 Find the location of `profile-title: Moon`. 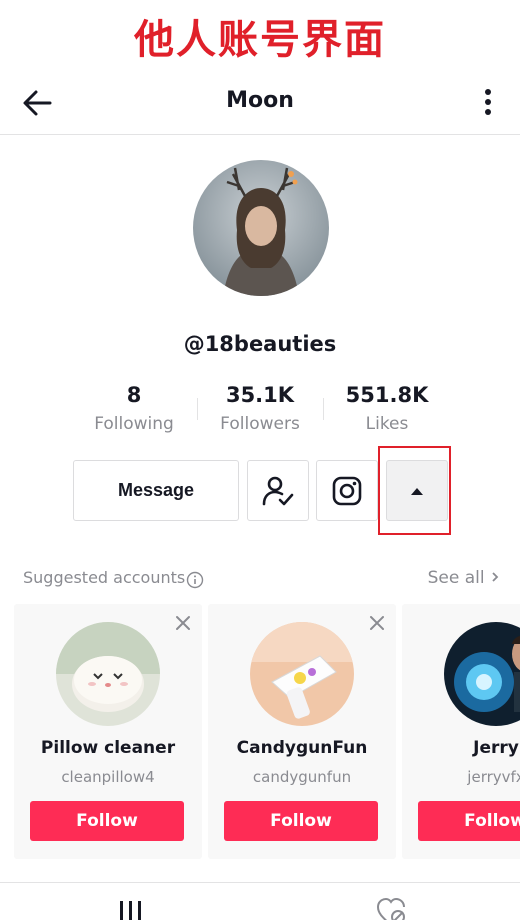

profile-title: Moon is located at coordinates (260, 100).